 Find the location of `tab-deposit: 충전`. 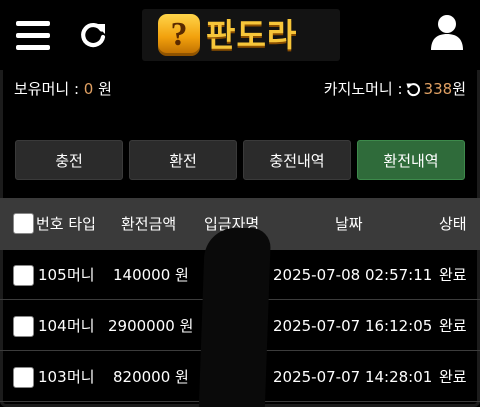

tab-deposit: 충전 is located at coordinates (69, 160).